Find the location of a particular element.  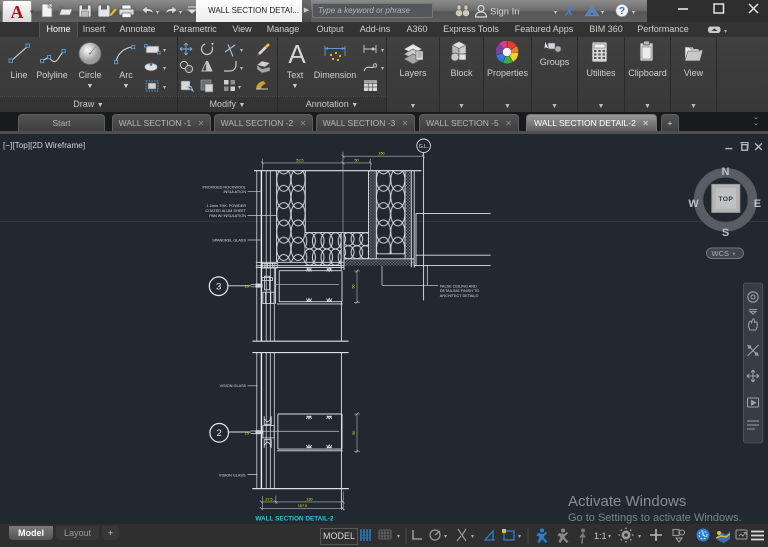

svg-text: X is located at coordinates (569, 12).